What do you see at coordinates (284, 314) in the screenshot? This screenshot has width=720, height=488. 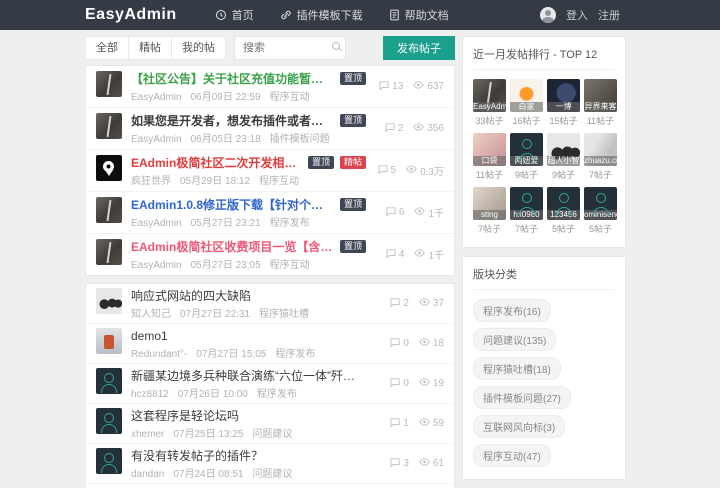 I see `post-category: 程序猿吐槽` at bounding box center [284, 314].